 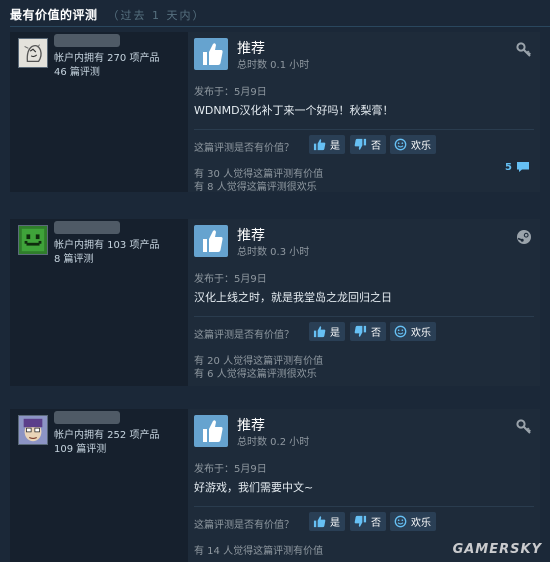 I want to click on avatar-green-face-image, so click(x=33, y=240).